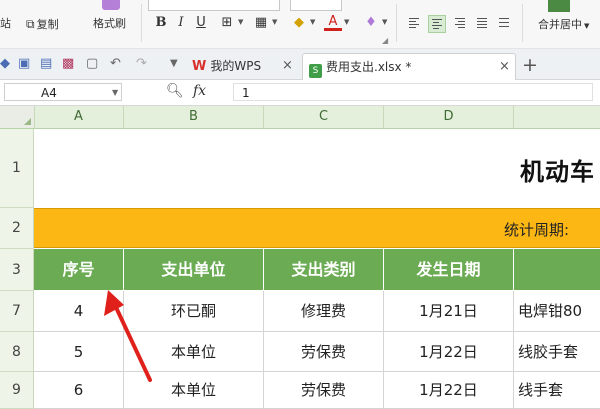  What do you see at coordinates (201, 23) in the screenshot?
I see `underline-button: U` at bounding box center [201, 23].